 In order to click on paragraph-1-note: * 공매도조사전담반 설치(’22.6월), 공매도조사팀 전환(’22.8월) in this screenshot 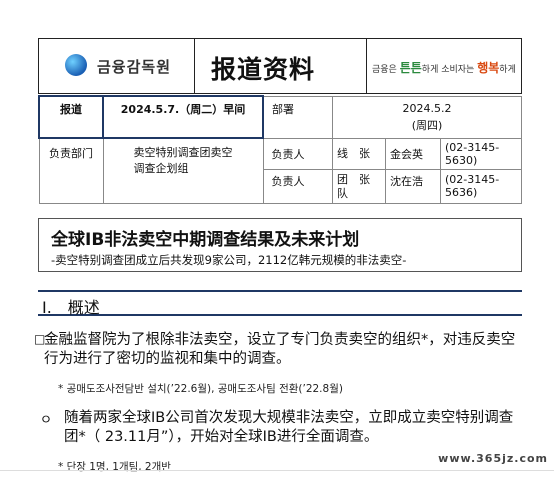, I will do `click(200, 389)`.